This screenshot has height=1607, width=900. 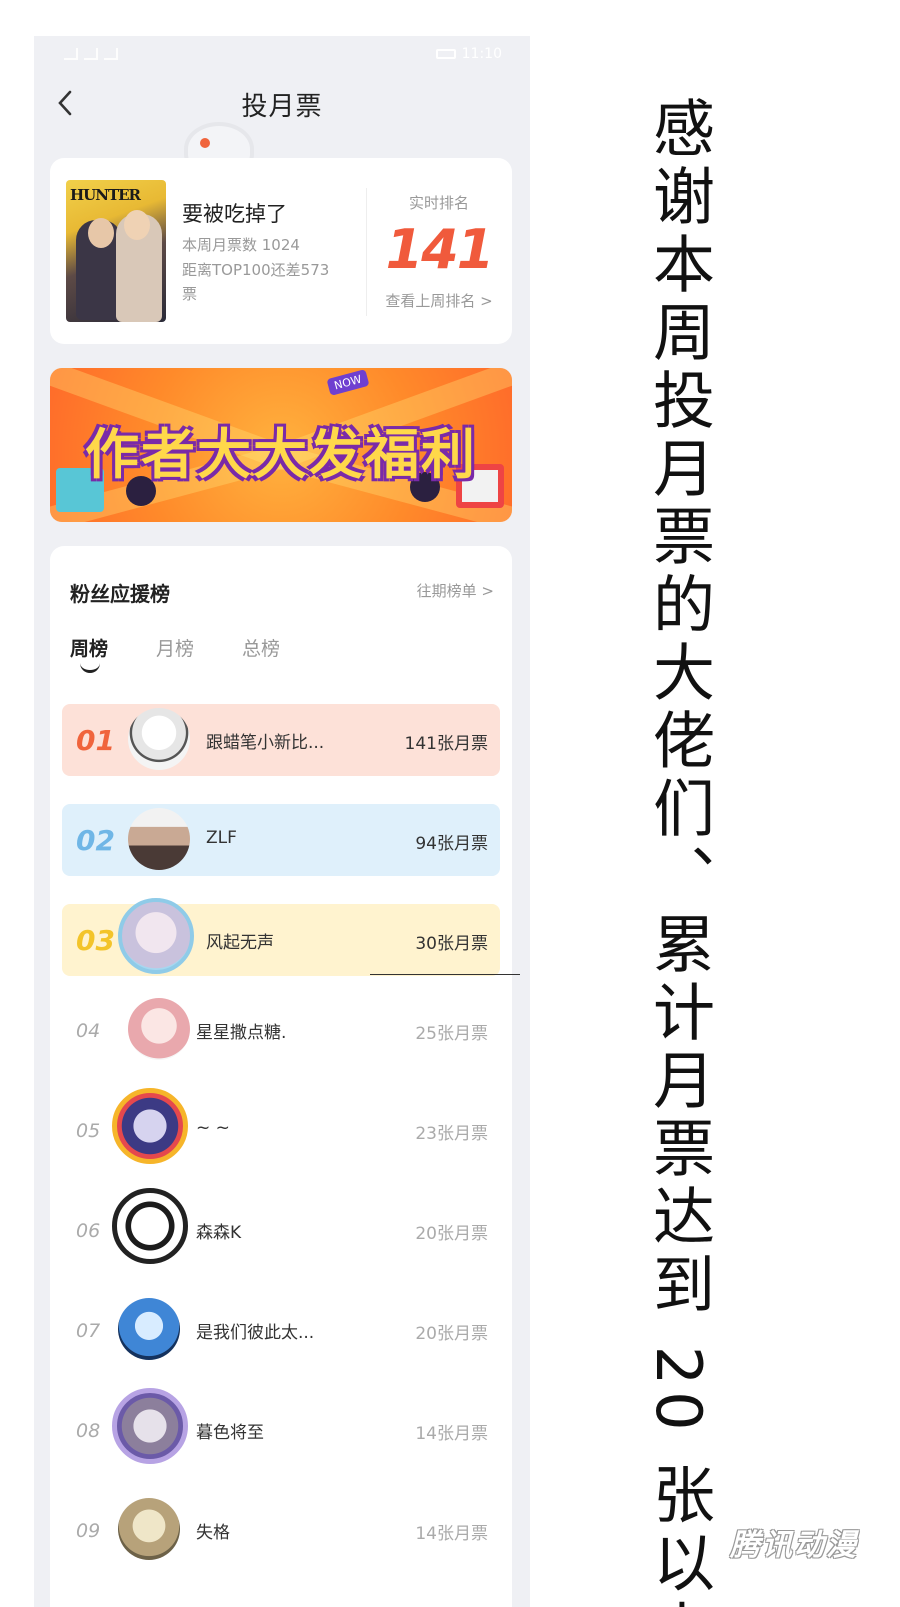 I want to click on fan-name: ZLF, so click(x=221, y=838).